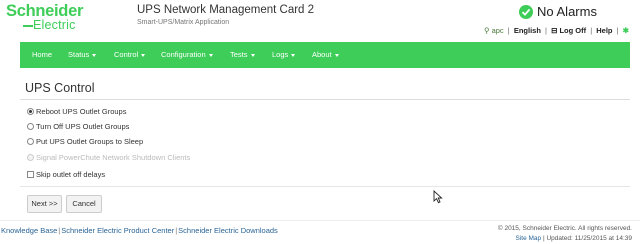  Describe the element at coordinates (526, 12) in the screenshot. I see `check-circle-icon` at that location.